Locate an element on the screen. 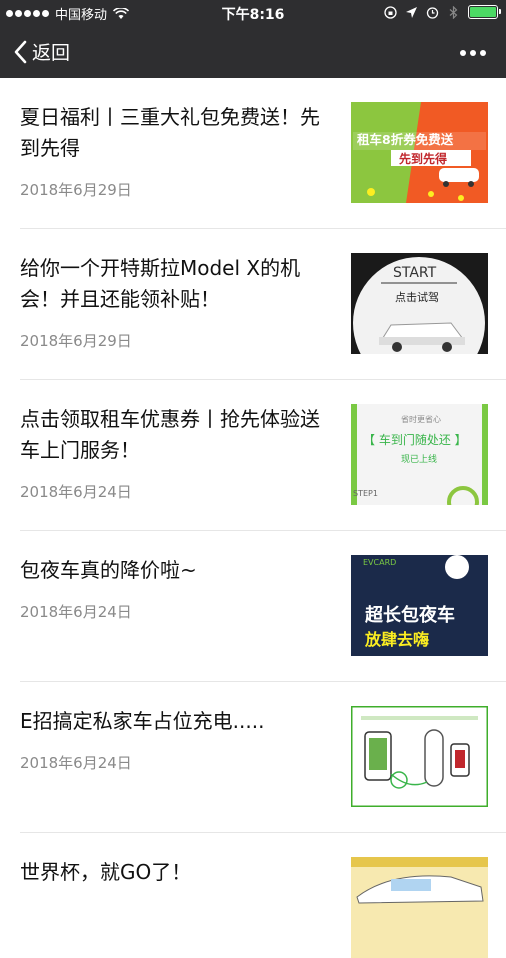  alarm-icon is located at coordinates (432, 12).